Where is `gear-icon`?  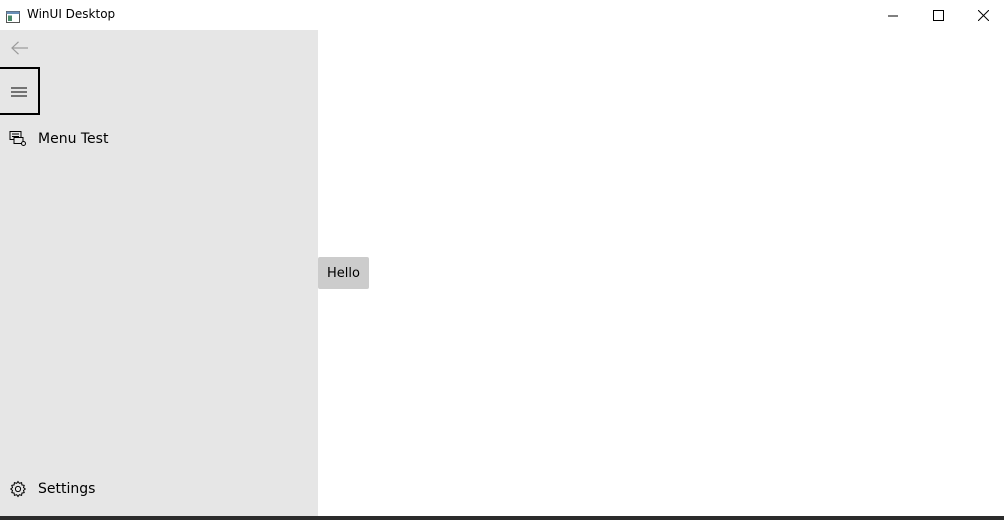
gear-icon is located at coordinates (18, 489).